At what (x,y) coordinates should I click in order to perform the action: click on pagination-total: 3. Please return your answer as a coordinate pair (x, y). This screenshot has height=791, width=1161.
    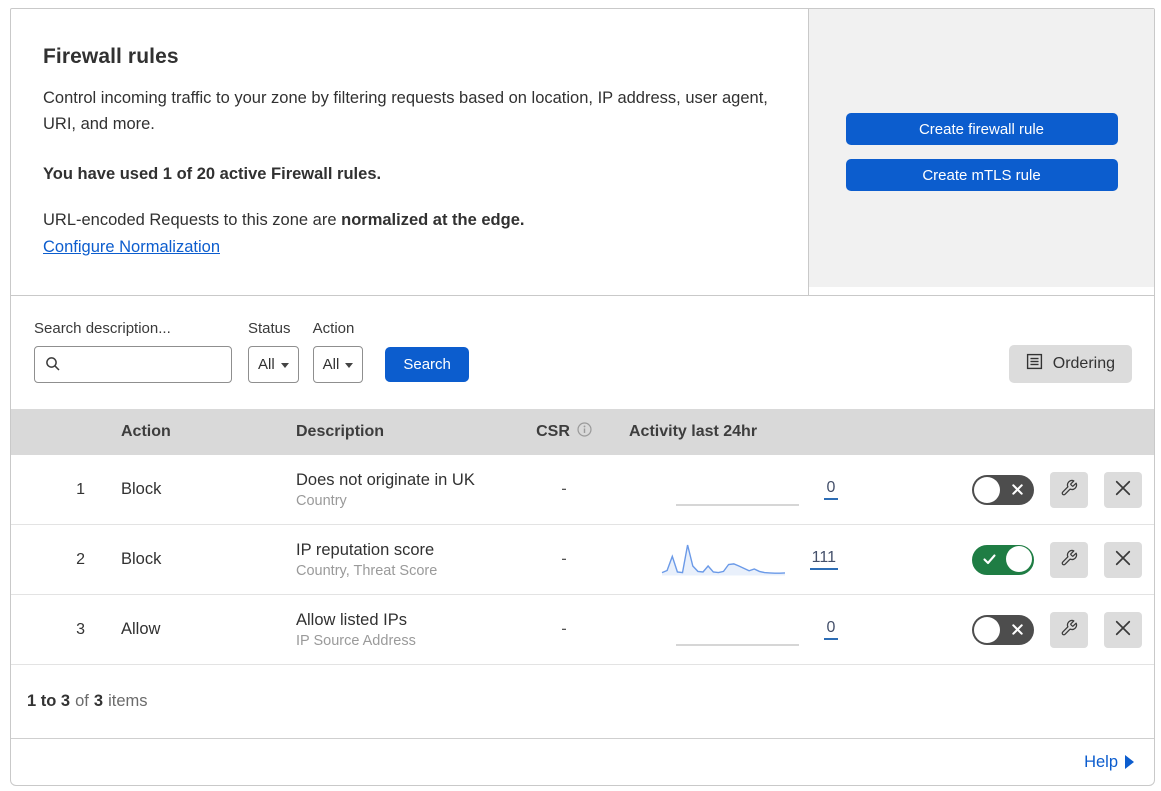
    Looking at the image, I should click on (98, 701).